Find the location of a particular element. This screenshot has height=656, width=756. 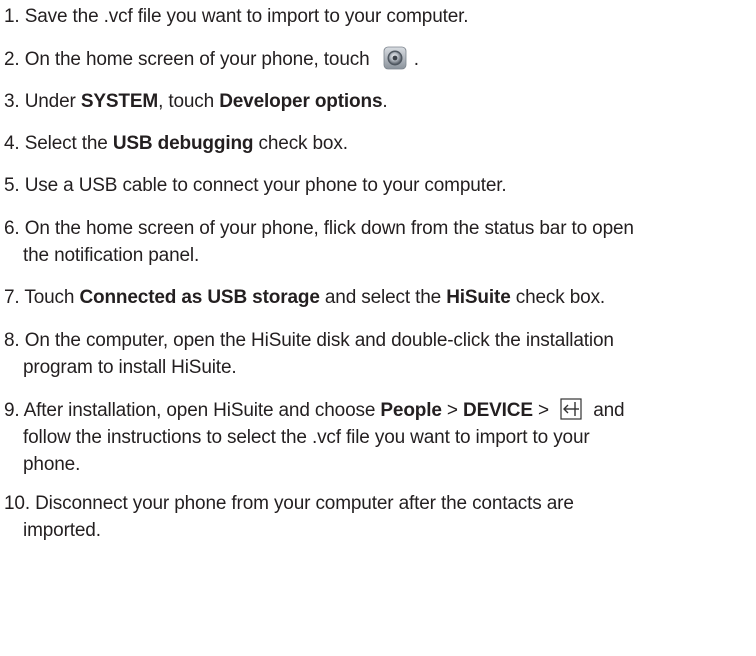

step-text: the notification panel. is located at coordinates (111, 255).